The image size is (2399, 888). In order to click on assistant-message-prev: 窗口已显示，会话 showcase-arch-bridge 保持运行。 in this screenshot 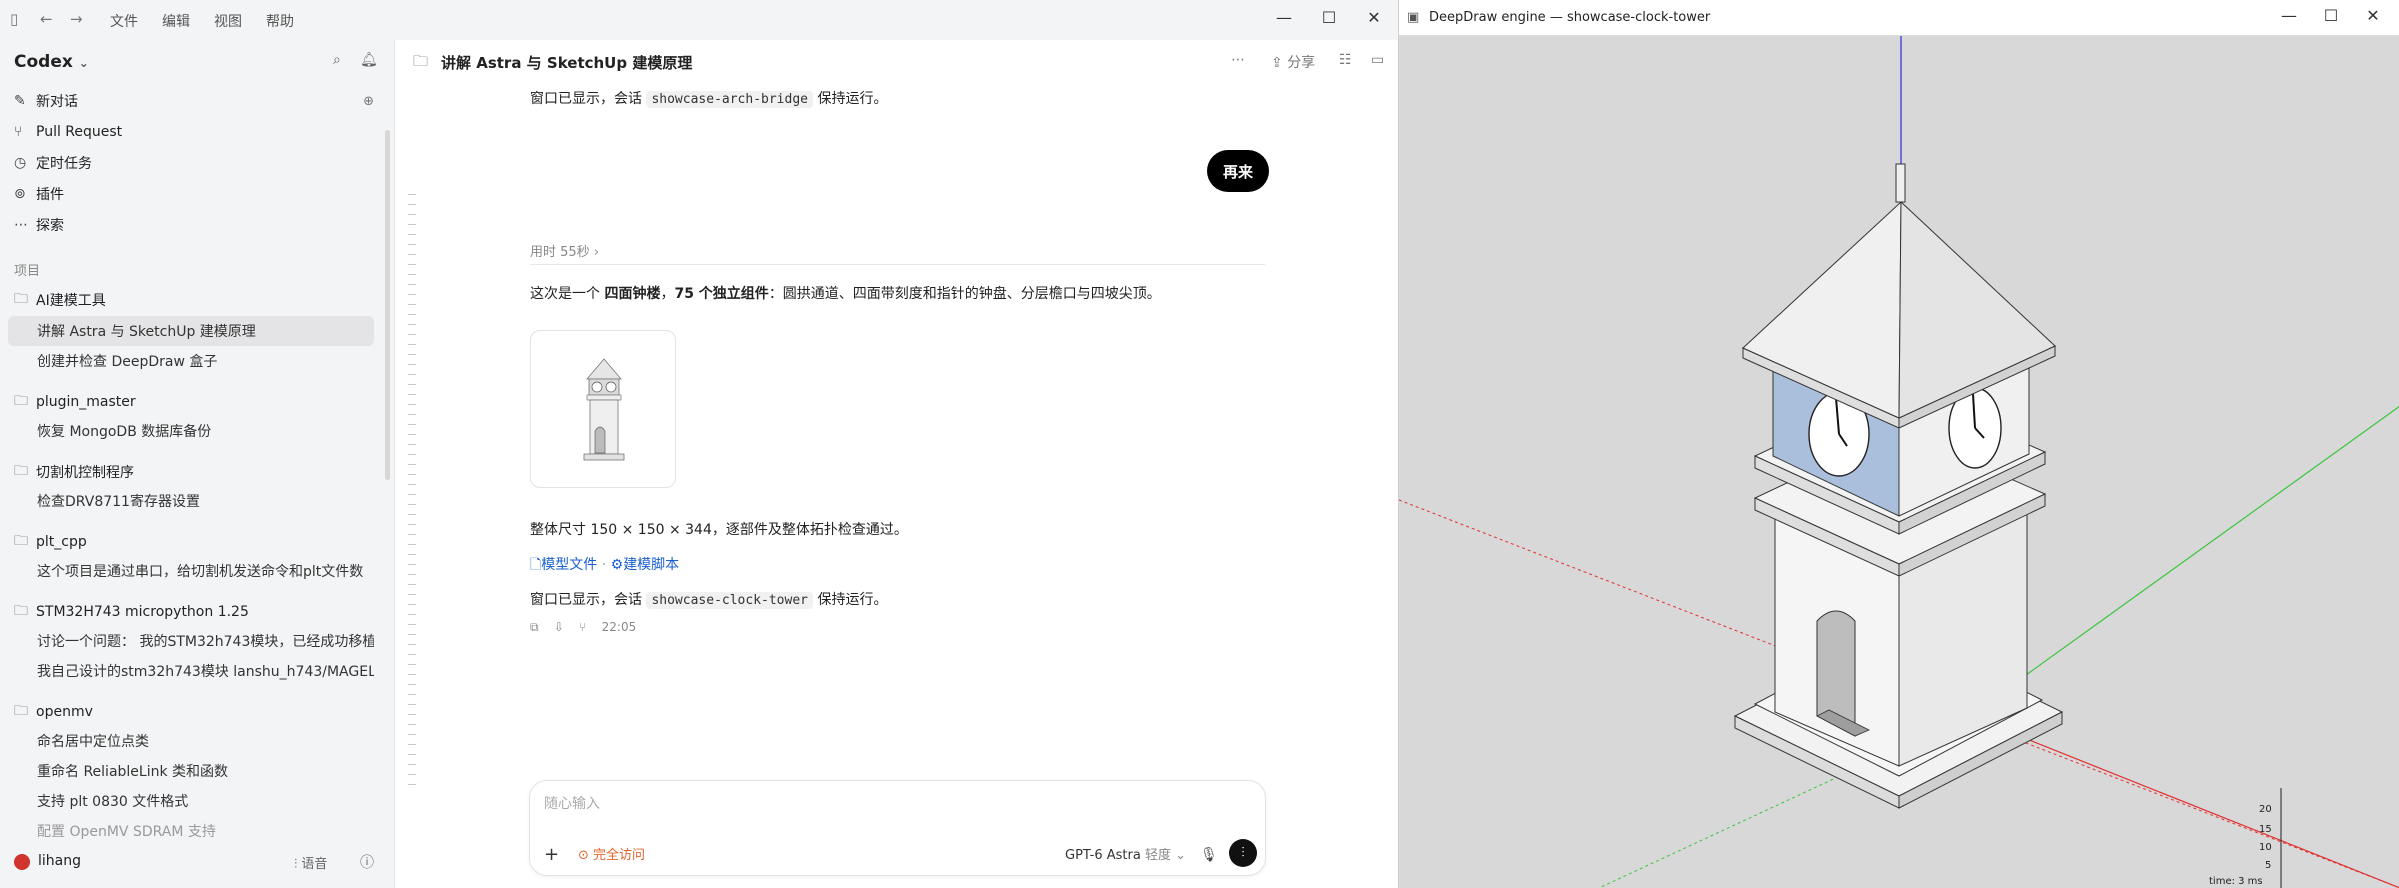, I will do `click(897, 98)`.